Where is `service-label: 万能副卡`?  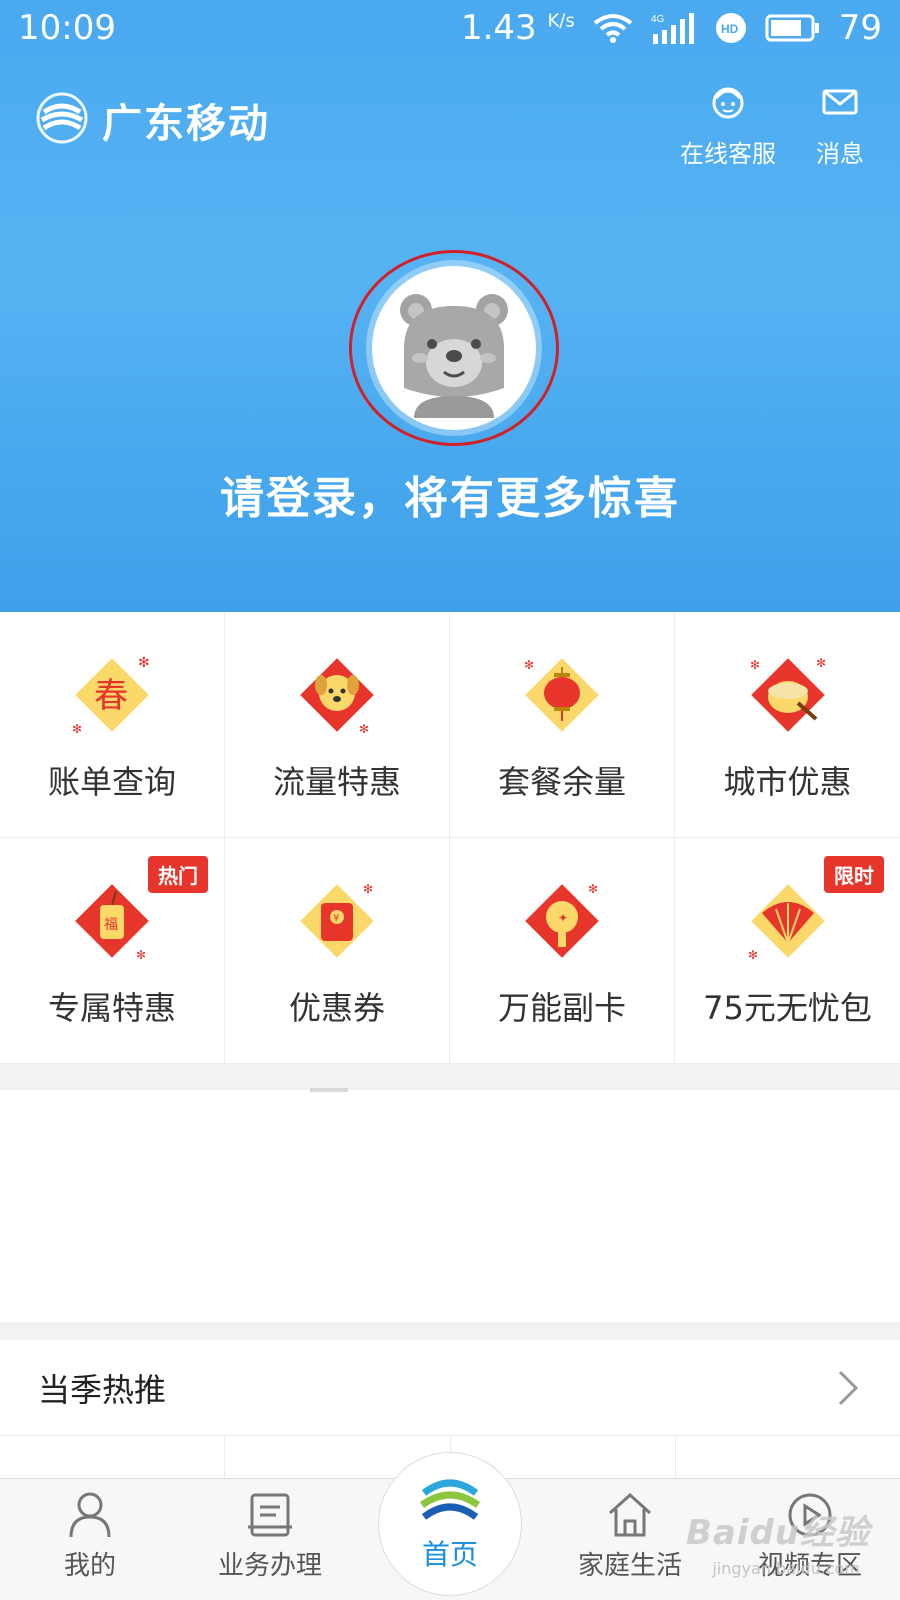 service-label: 万能副卡 is located at coordinates (561, 1007).